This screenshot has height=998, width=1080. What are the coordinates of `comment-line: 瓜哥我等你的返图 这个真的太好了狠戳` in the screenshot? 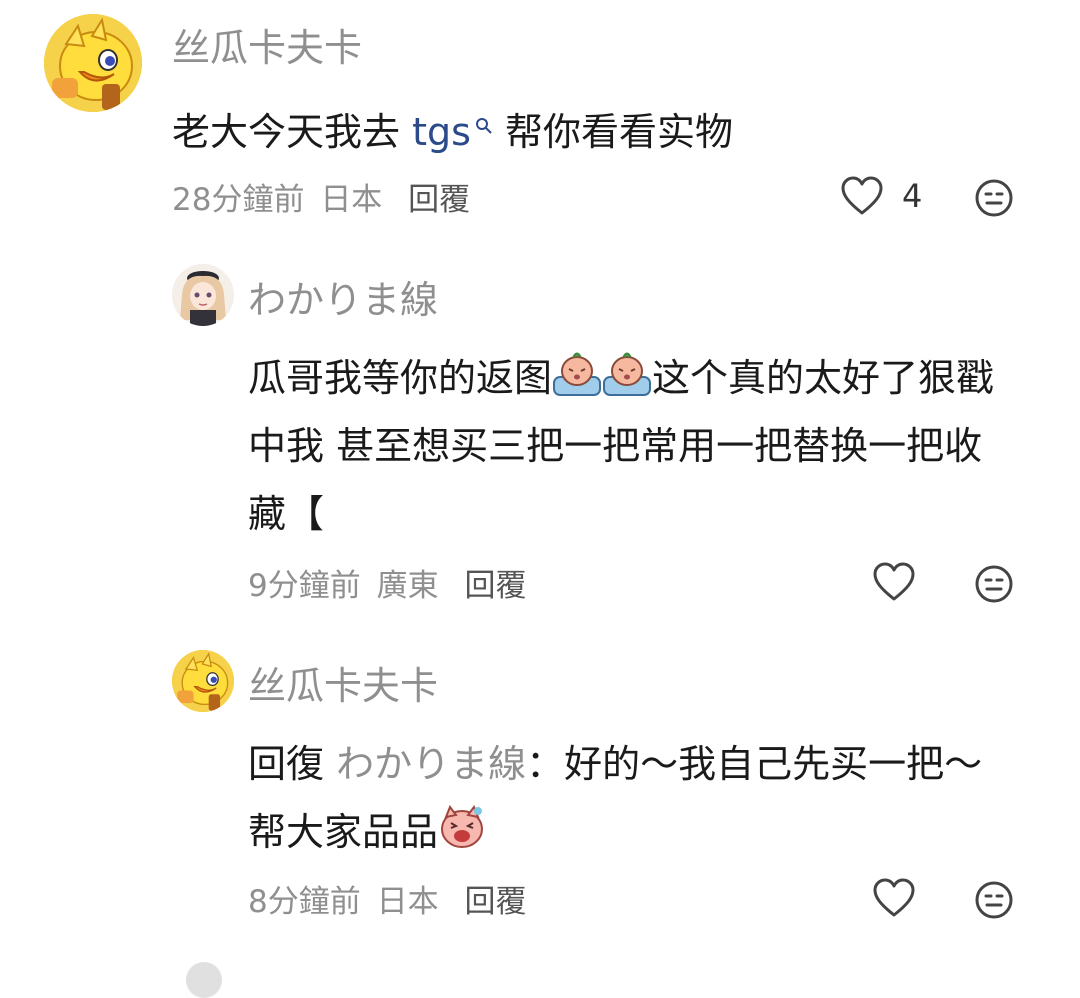 It's located at (648, 378).